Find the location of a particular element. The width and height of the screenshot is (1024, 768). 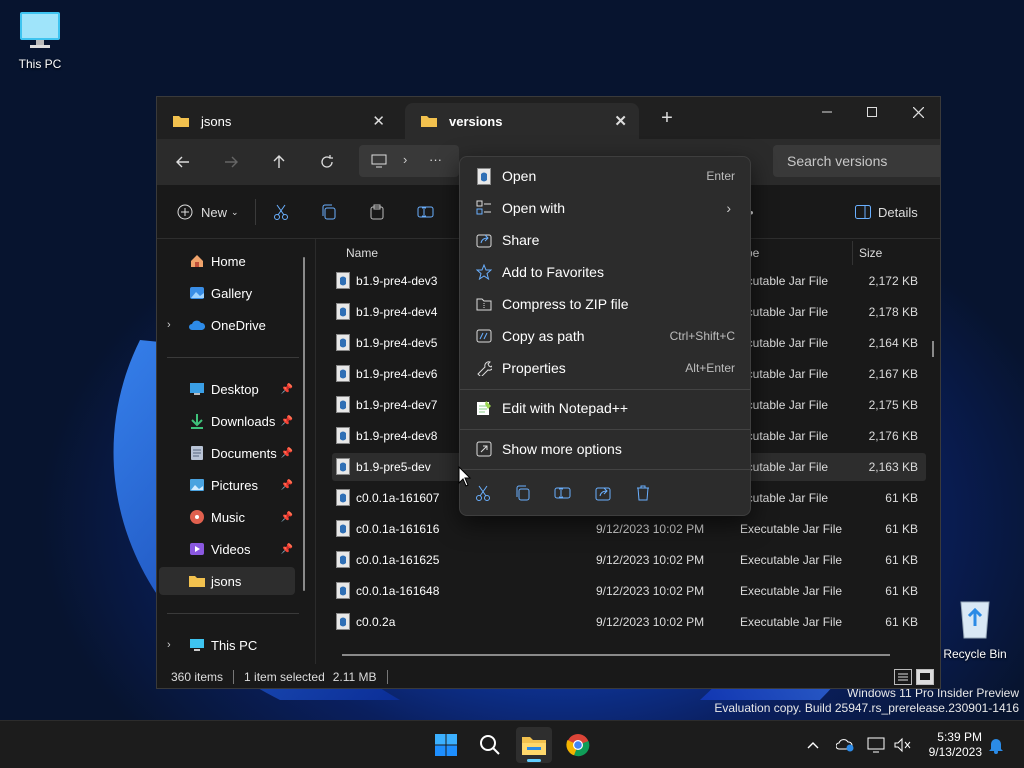

search-button is located at coordinates (490, 745).